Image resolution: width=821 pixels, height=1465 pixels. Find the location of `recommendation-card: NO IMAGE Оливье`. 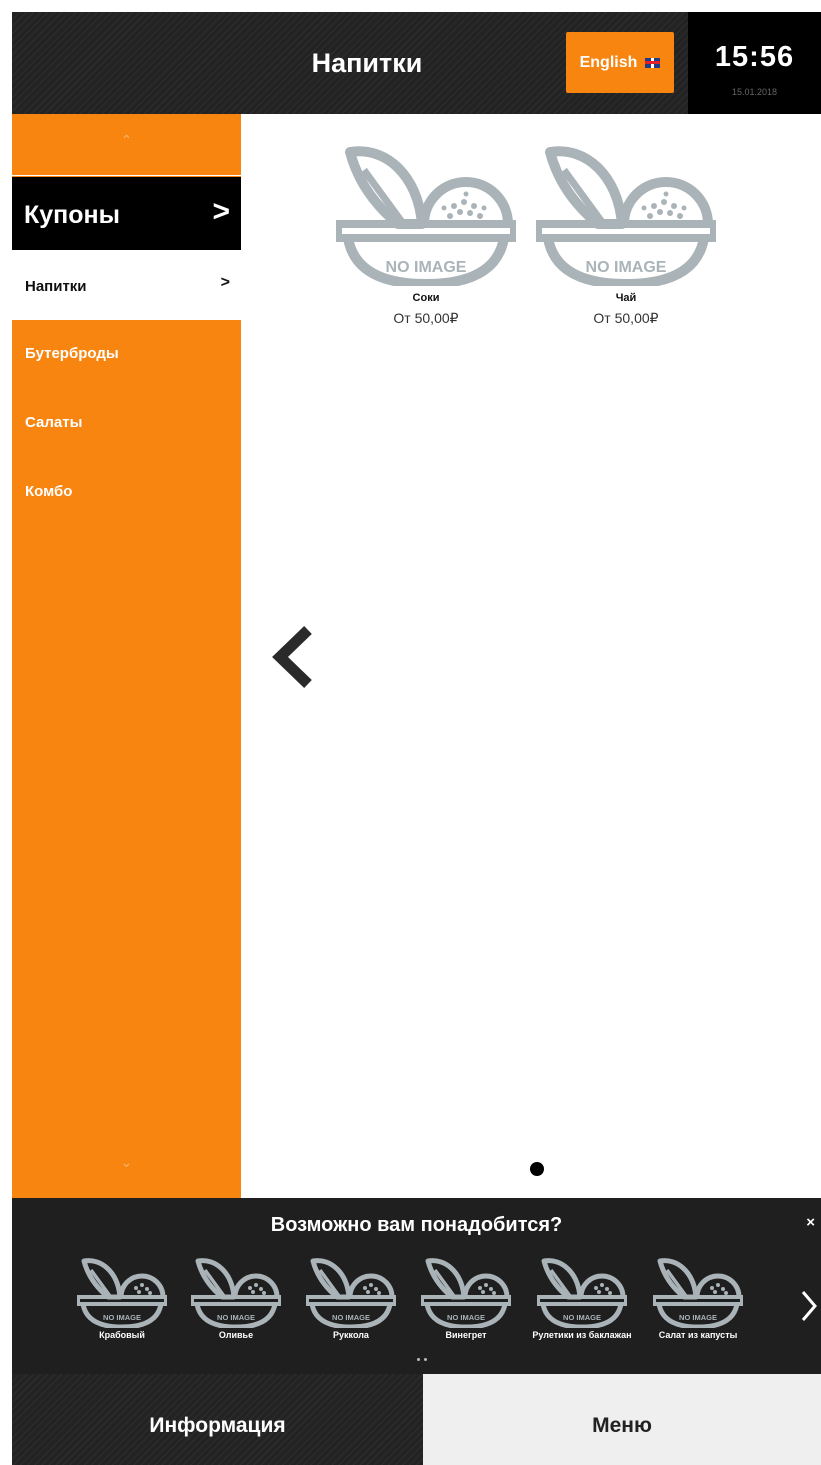

recommendation-card: NO IMAGE Оливье is located at coordinates (236, 1299).